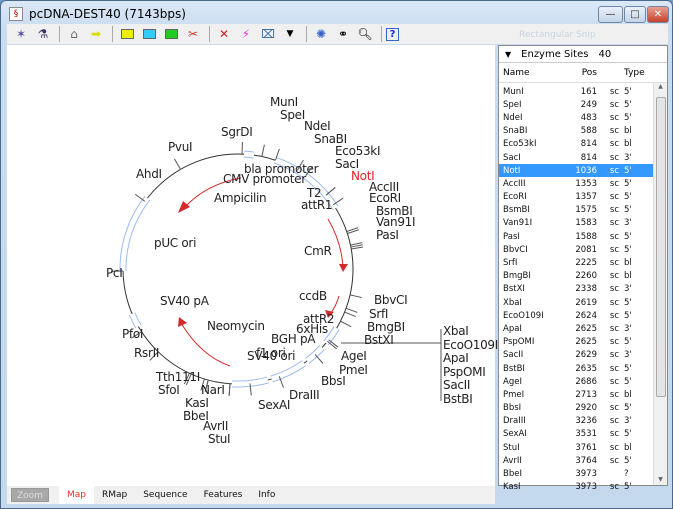 Image resolution: width=673 pixels, height=509 pixels. Describe the element at coordinates (223, 495) in the screenshot. I see `tab-features: Features` at that location.